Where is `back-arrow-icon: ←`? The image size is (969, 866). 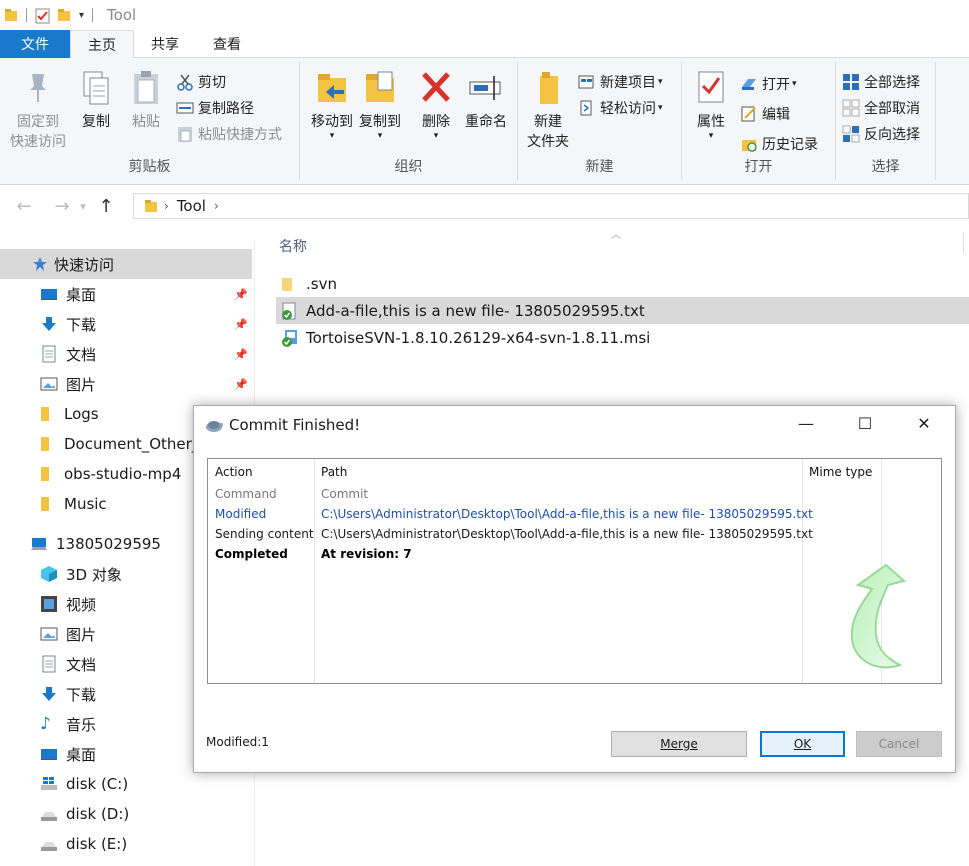 back-arrow-icon: ← is located at coordinates (24, 206).